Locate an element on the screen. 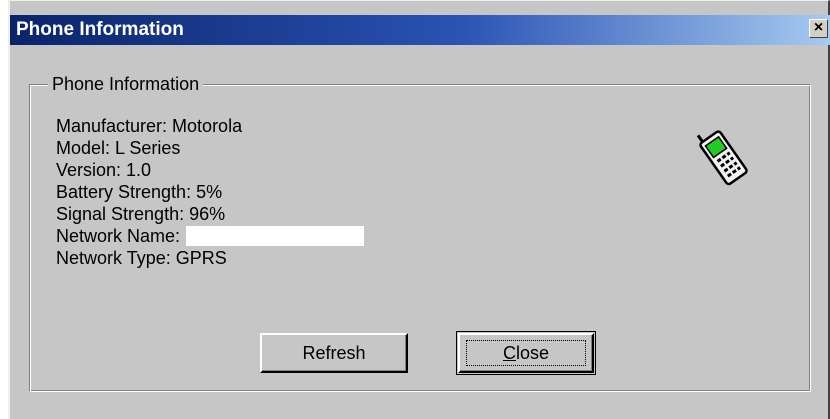 Image resolution: width=830 pixels, height=419 pixels. signal-strength-text: Signal Strength: 96% is located at coordinates (141, 214).